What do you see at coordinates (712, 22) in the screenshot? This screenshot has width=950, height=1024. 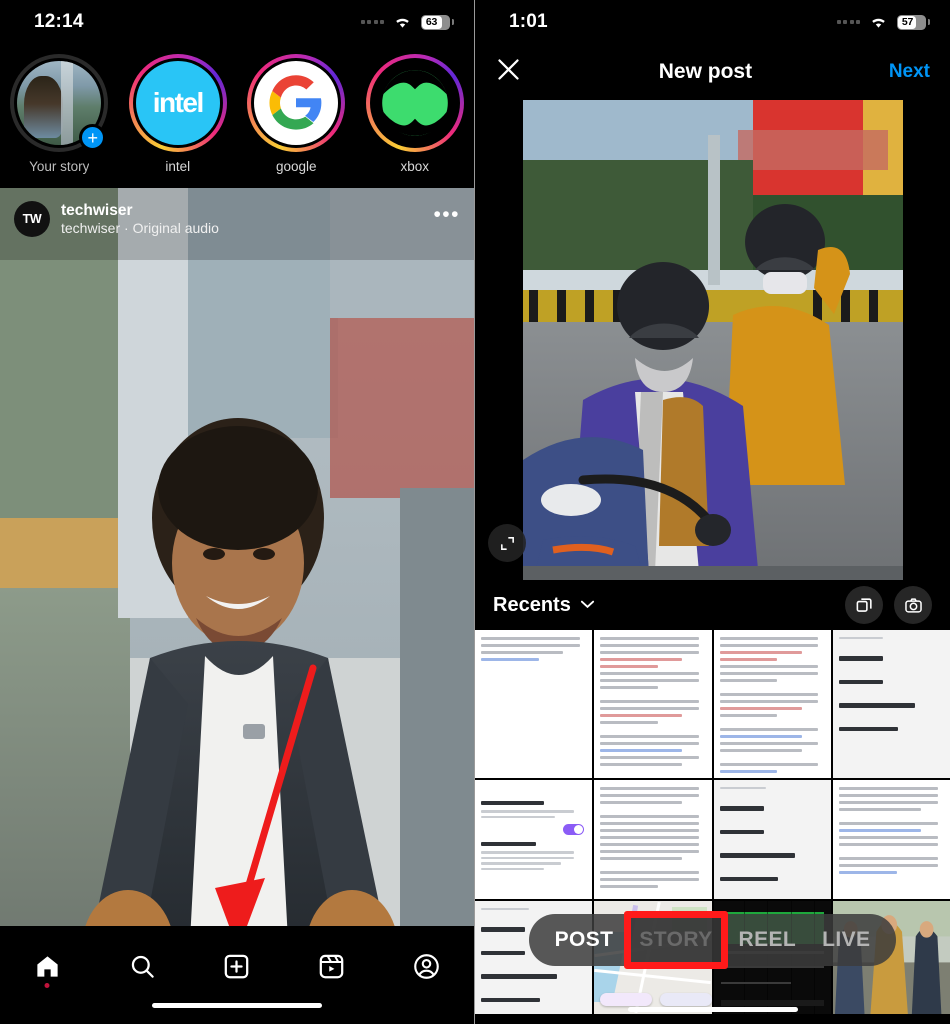 I see `right-status-bar: 1:01 57` at bounding box center [712, 22].